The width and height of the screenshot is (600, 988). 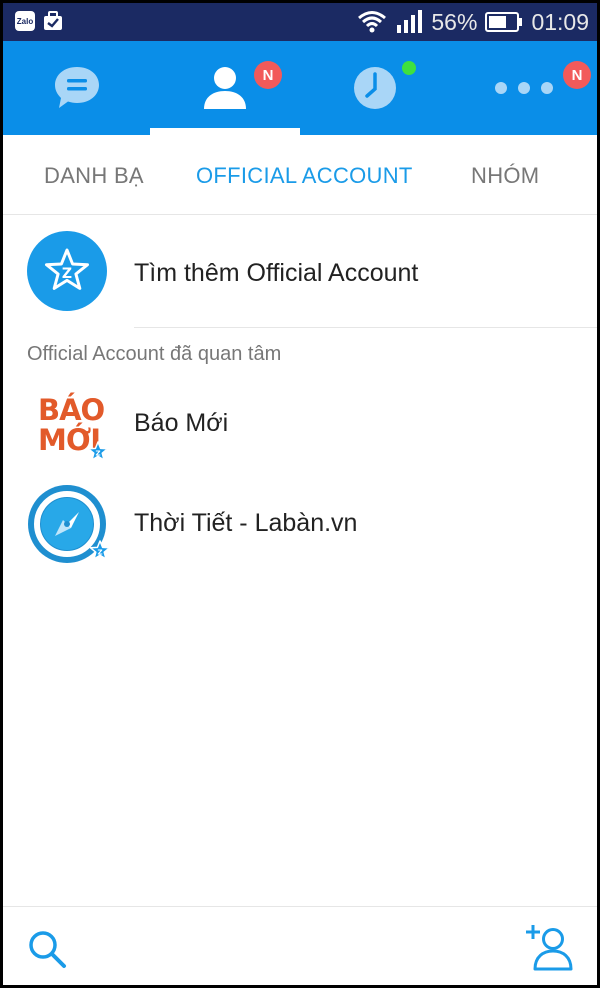 I want to click on official-account-star-avatar: Z, so click(x=67, y=271).